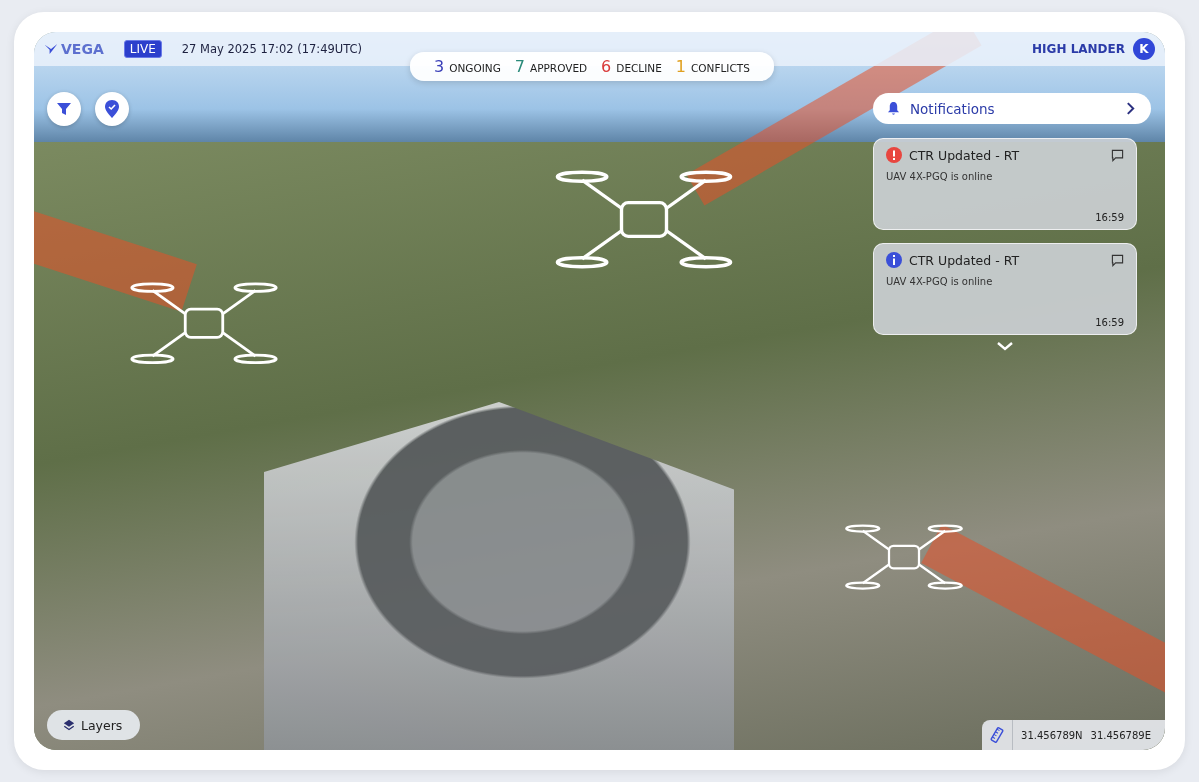 The height and width of the screenshot is (782, 1199). Describe the element at coordinates (606, 66) in the screenshot. I see `stat-count: 6` at that location.